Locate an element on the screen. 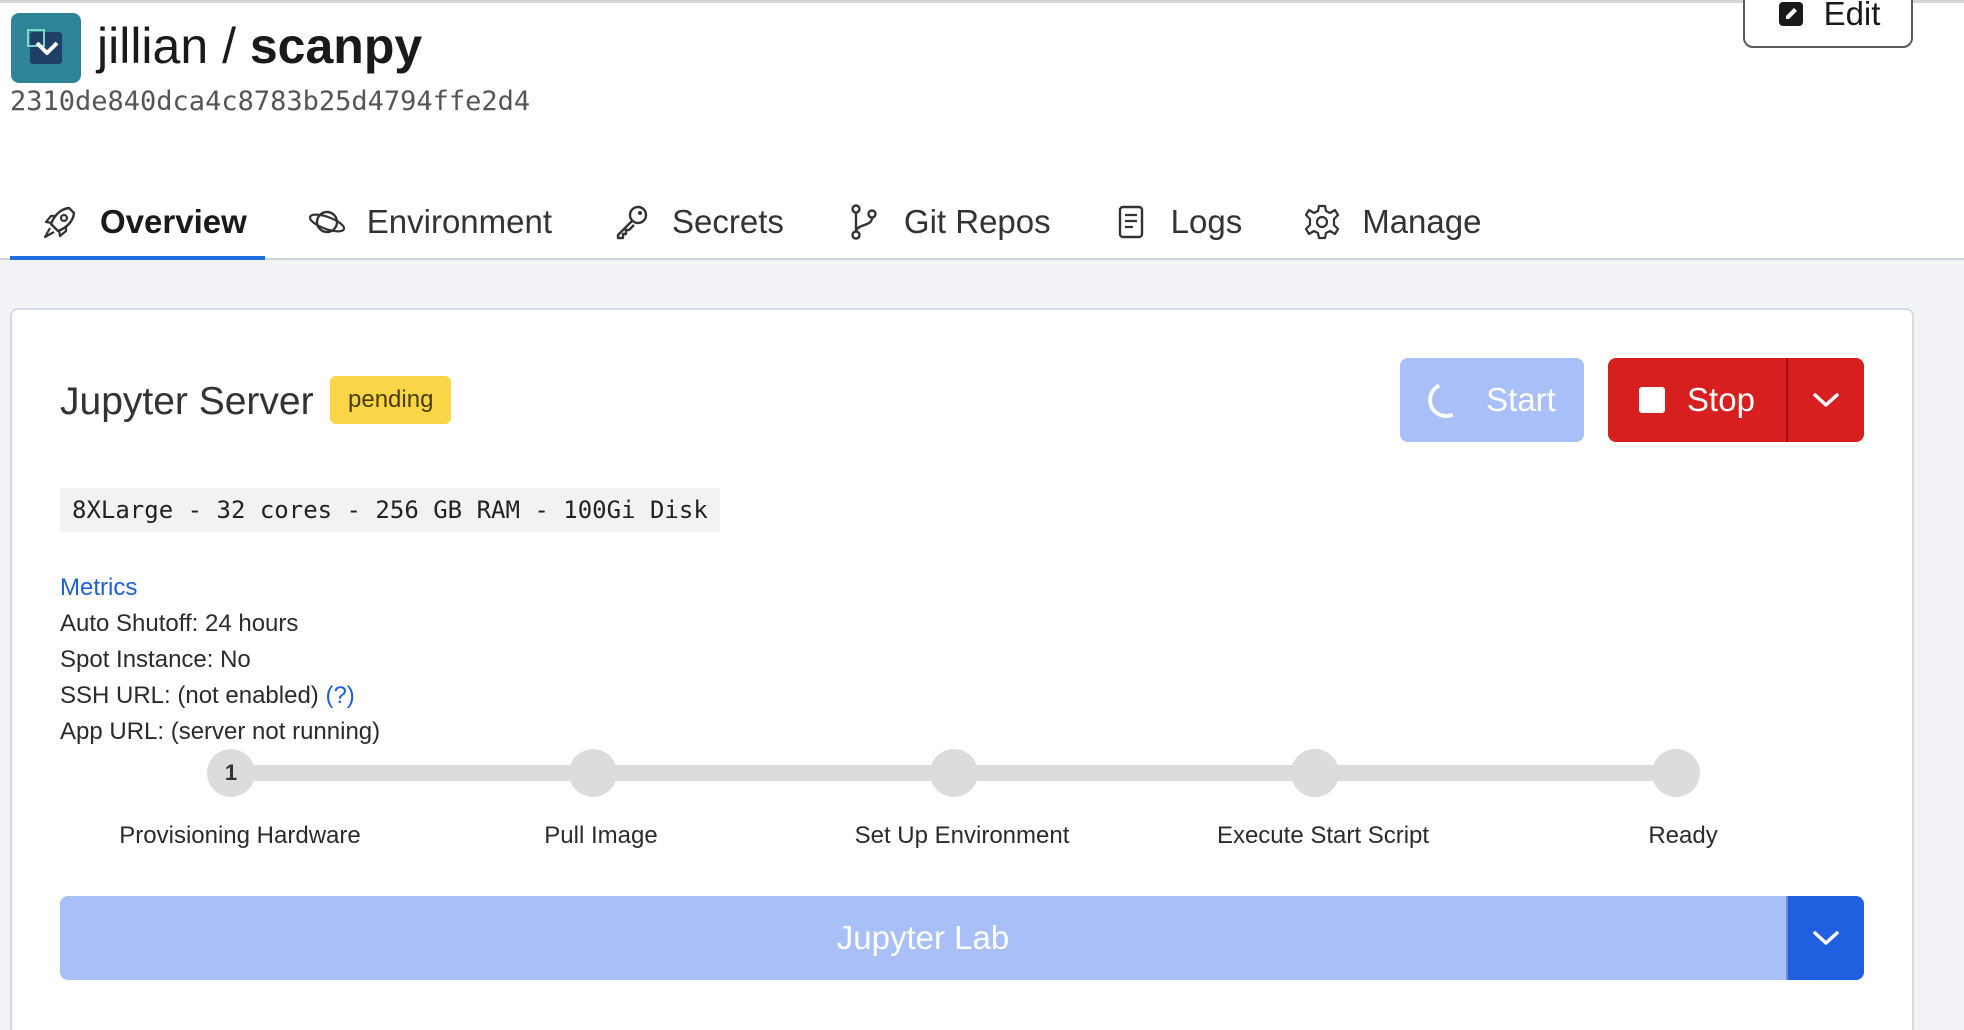 The width and height of the screenshot is (1964, 1030). edit-button: Edit is located at coordinates (1828, 24).